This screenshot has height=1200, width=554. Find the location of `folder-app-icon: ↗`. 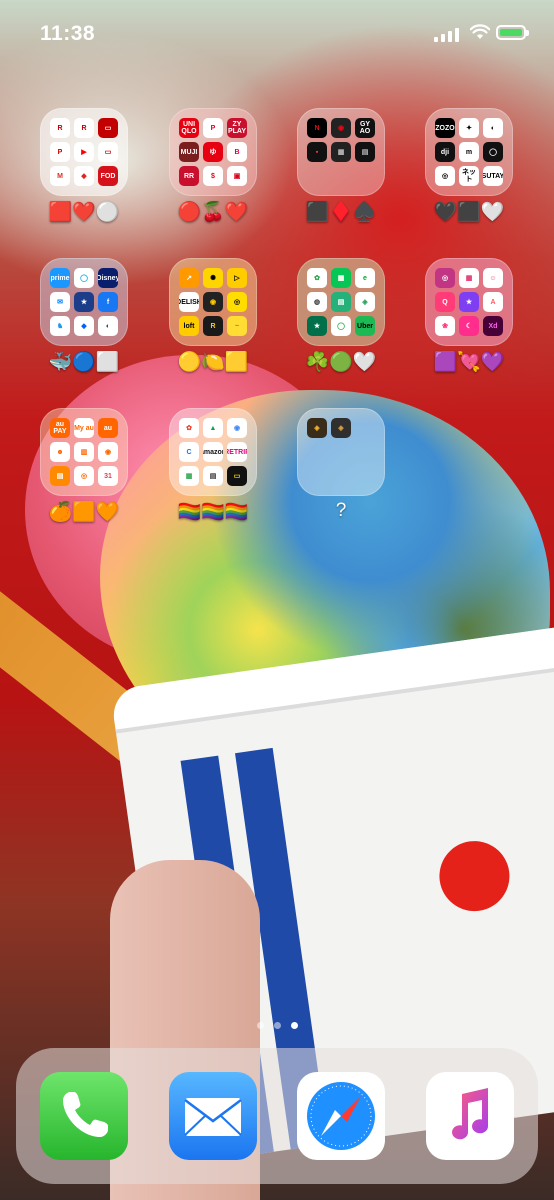

folder-app-icon: ↗ is located at coordinates (189, 278).